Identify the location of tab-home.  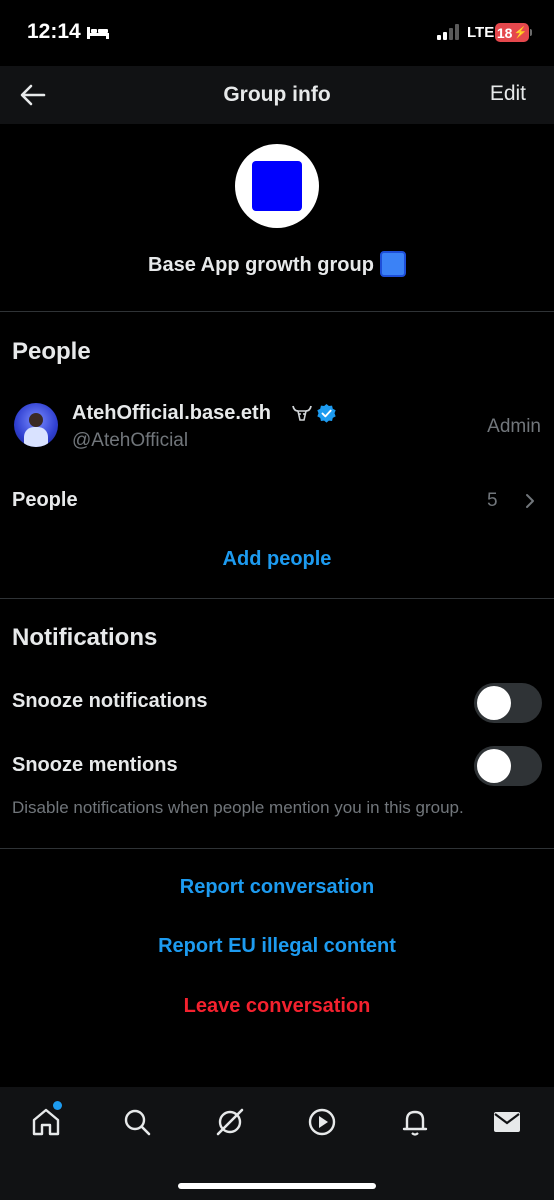
(46, 1122).